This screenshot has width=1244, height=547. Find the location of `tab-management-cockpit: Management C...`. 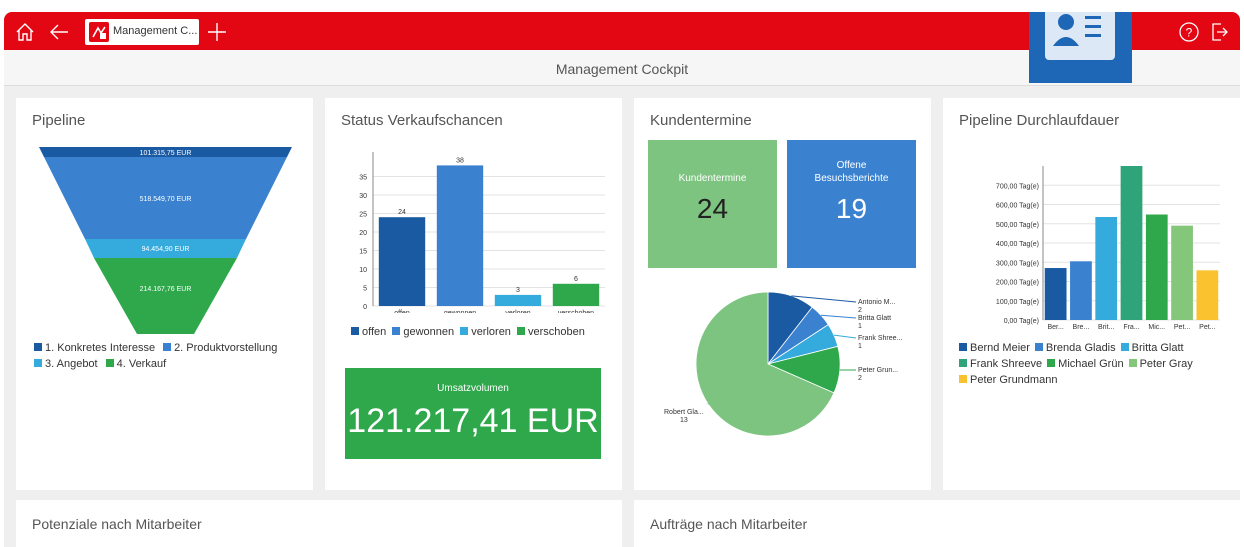

tab-management-cockpit: Management C... is located at coordinates (142, 32).